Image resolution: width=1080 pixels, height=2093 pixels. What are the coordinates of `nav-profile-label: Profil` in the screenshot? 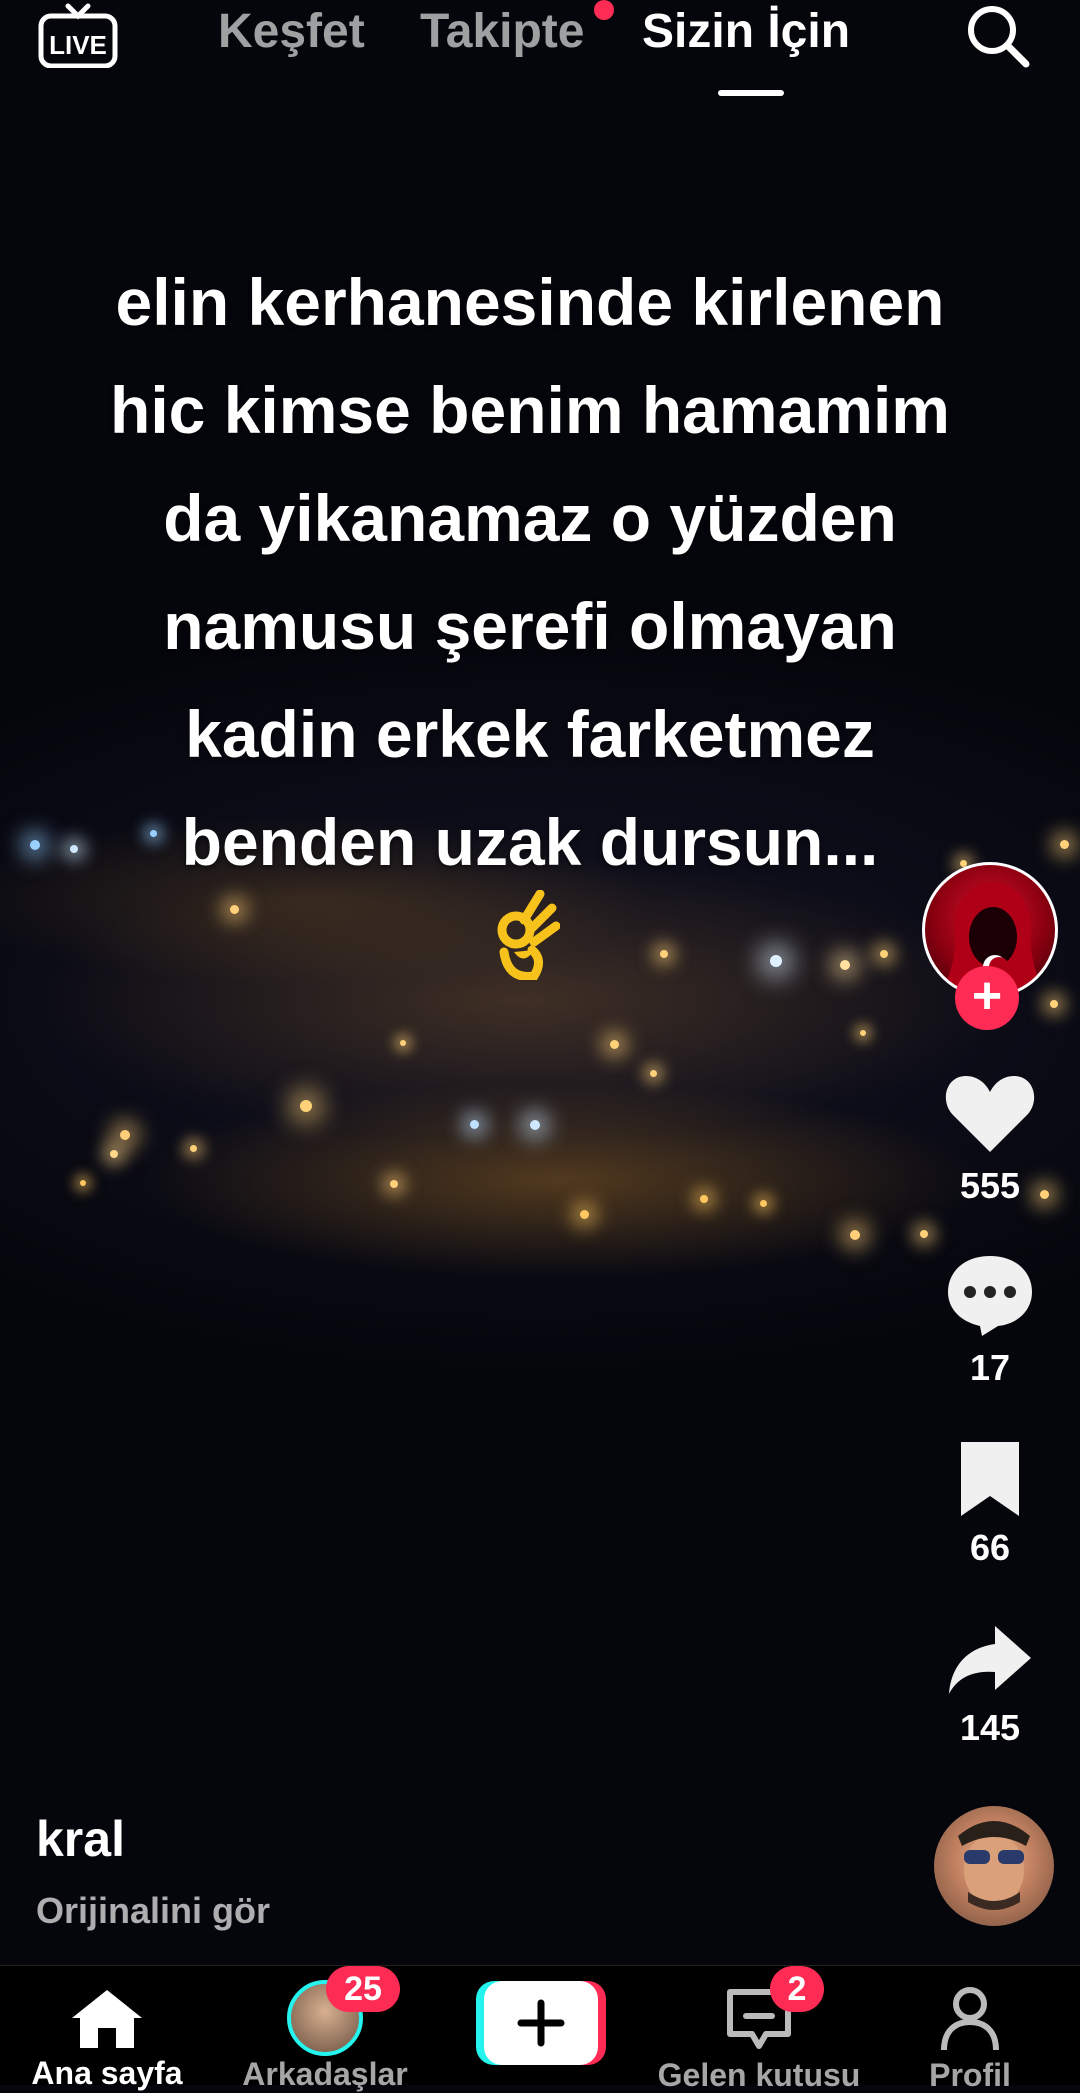 It's located at (970, 2075).